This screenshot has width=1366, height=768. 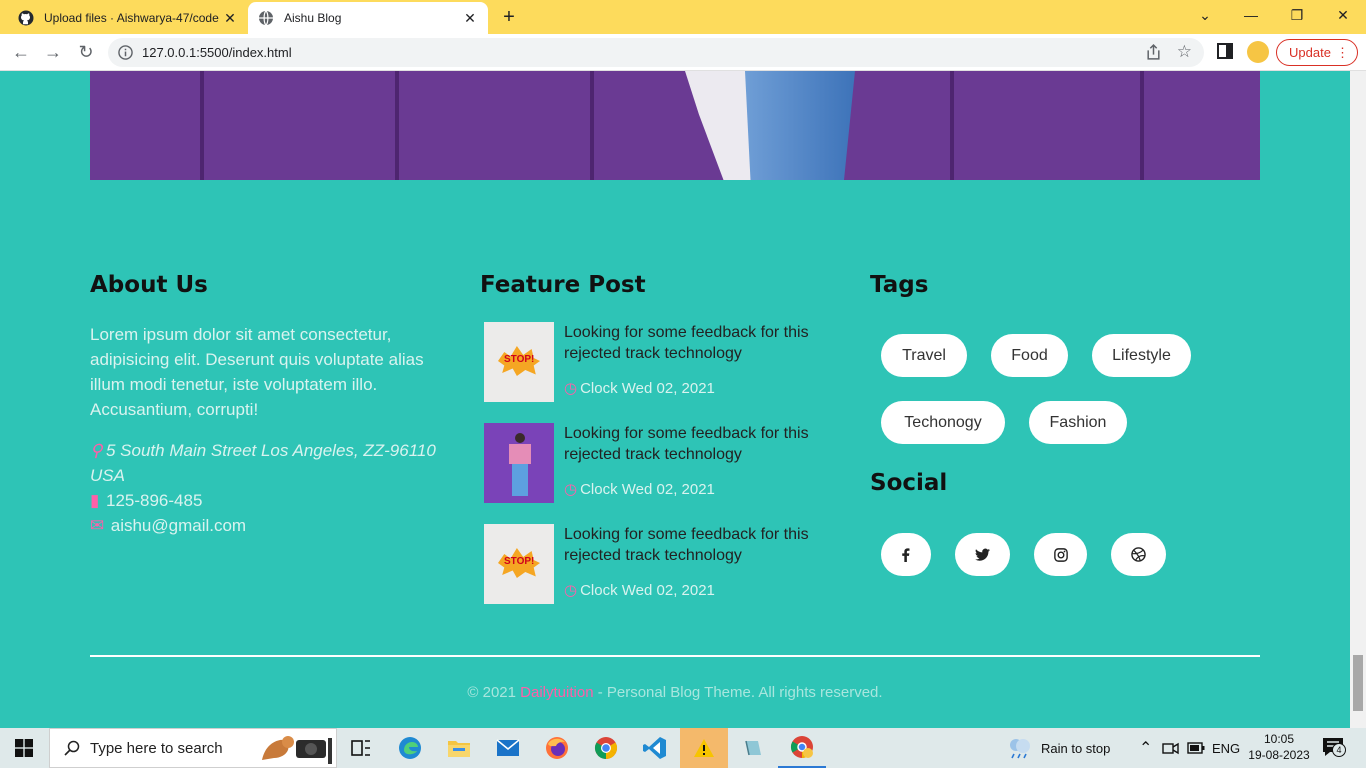 What do you see at coordinates (909, 483) in the screenshot?
I see `social-title: Social` at bounding box center [909, 483].